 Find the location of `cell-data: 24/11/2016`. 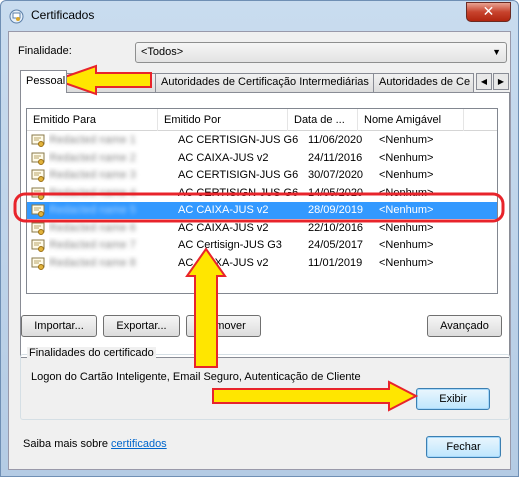

cell-data: 24/11/2016 is located at coordinates (335, 157).